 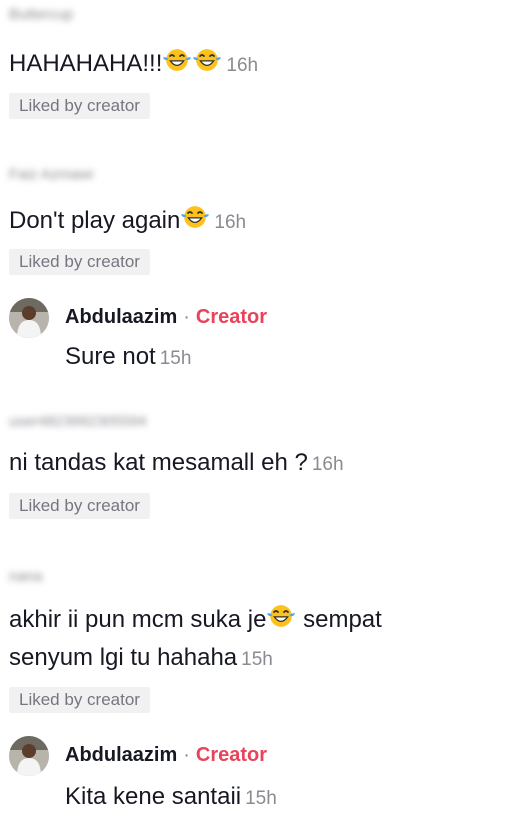 I want to click on comment-username: Faiz Azmawi, so click(x=51, y=174).